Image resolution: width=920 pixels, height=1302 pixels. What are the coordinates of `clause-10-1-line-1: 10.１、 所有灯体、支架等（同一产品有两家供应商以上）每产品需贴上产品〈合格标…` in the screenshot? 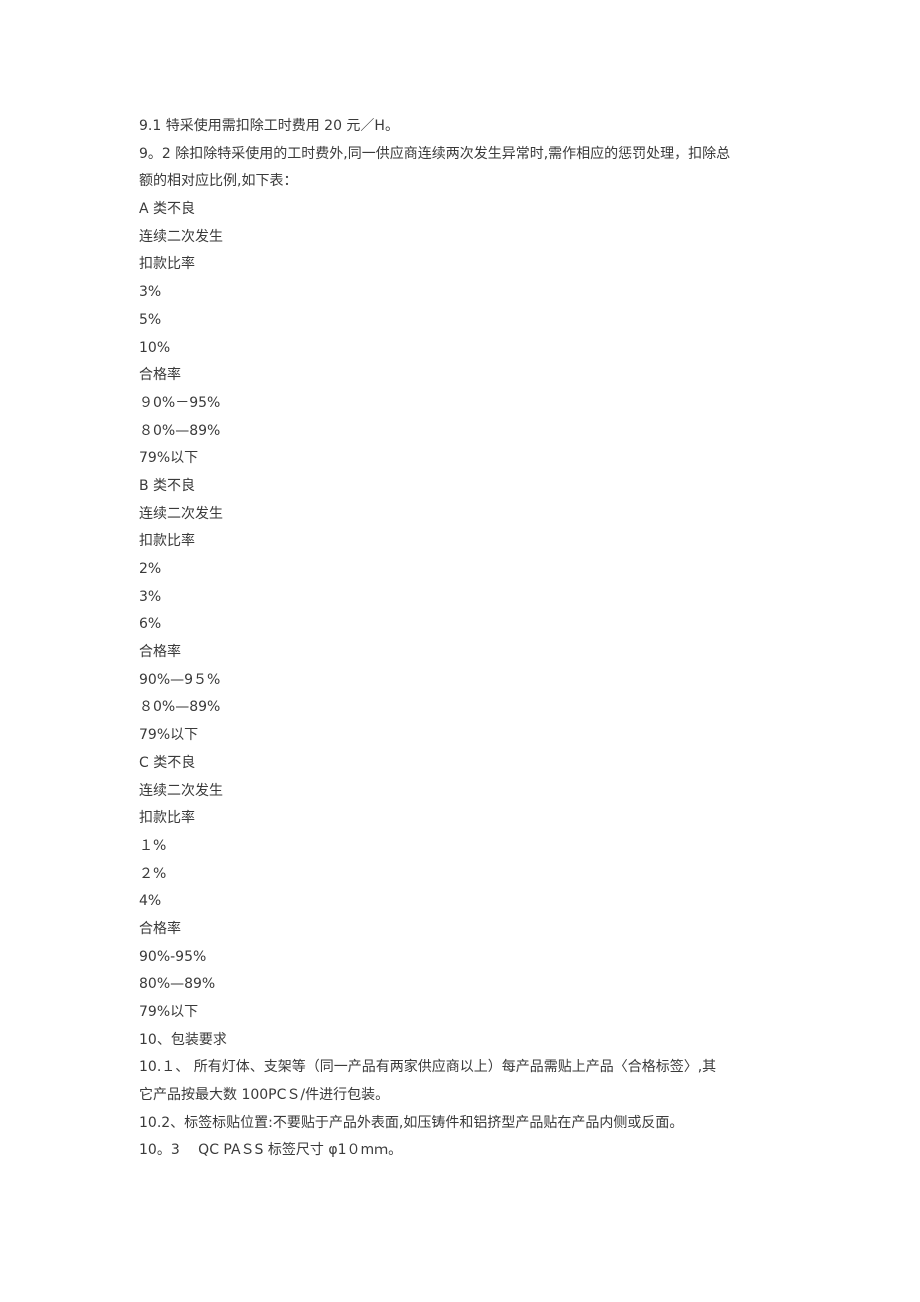 It's located at (428, 1067).